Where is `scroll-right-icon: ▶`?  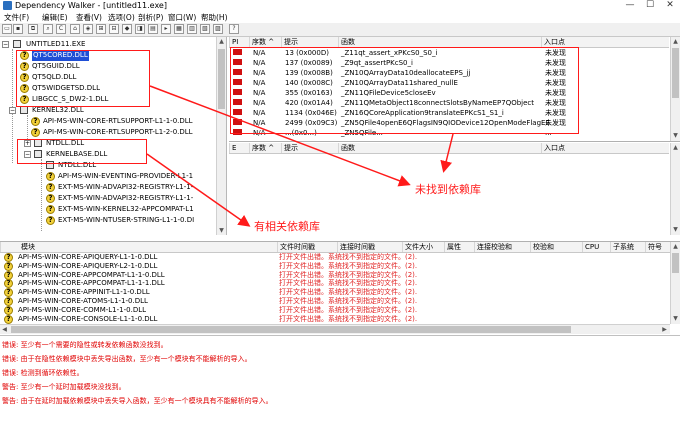
scroll-right-icon: ▶ is located at coordinates (664, 329).